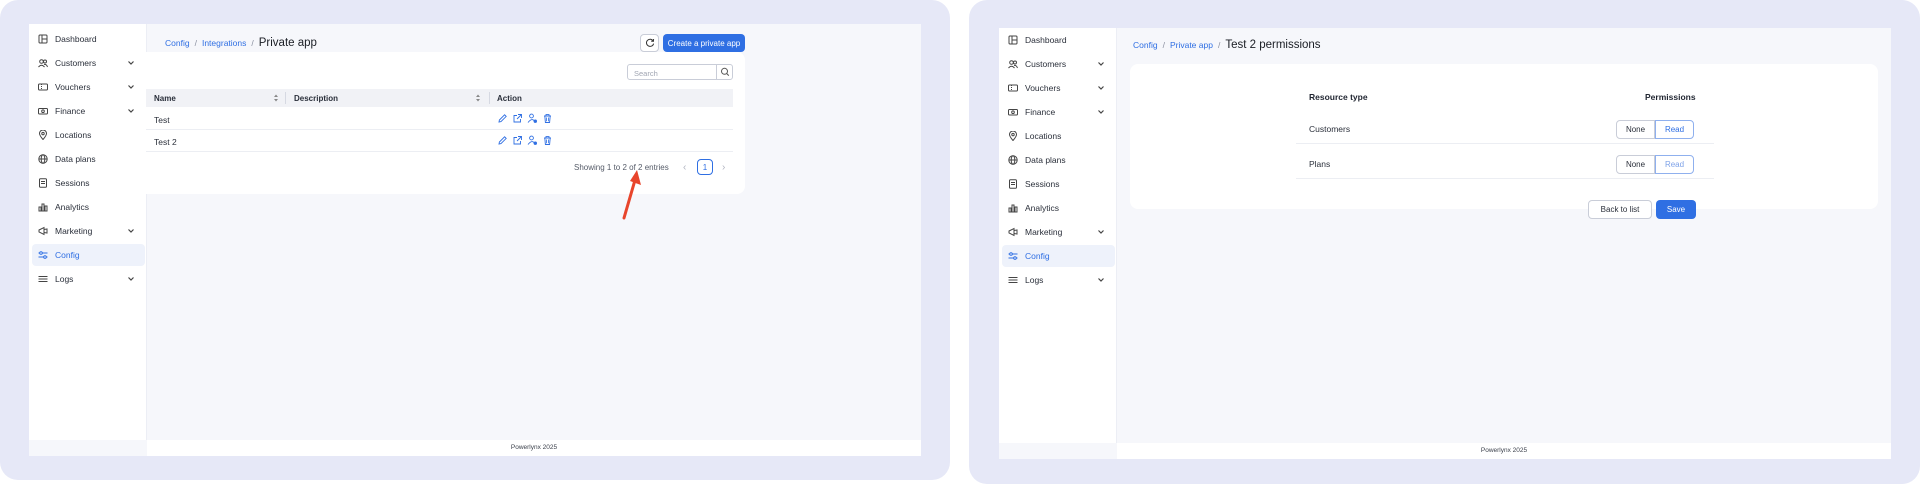 The image size is (1920, 484). Describe the element at coordinates (439, 141) in the screenshot. I see `table-row: Test 2` at that location.